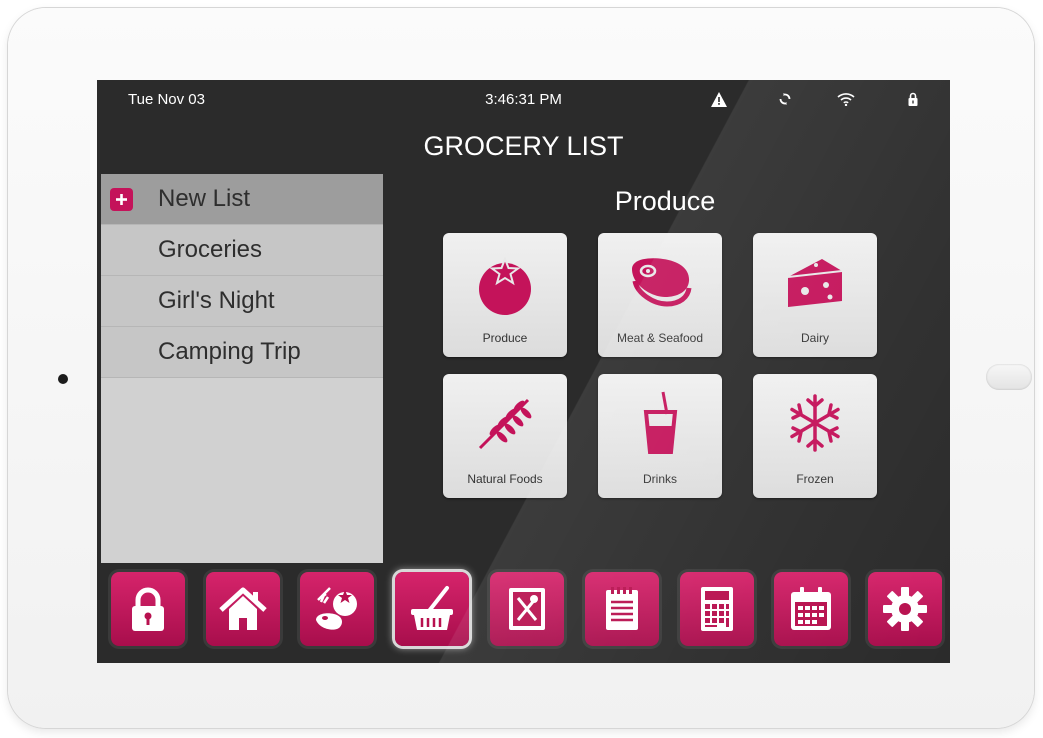  I want to click on dock-recipes-button, so click(527, 609).